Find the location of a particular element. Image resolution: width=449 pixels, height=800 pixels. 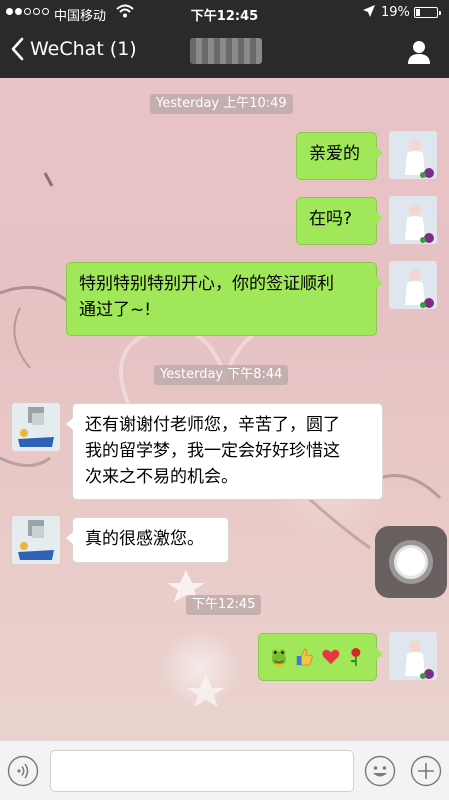

assistive-touch-button is located at coordinates (411, 562).